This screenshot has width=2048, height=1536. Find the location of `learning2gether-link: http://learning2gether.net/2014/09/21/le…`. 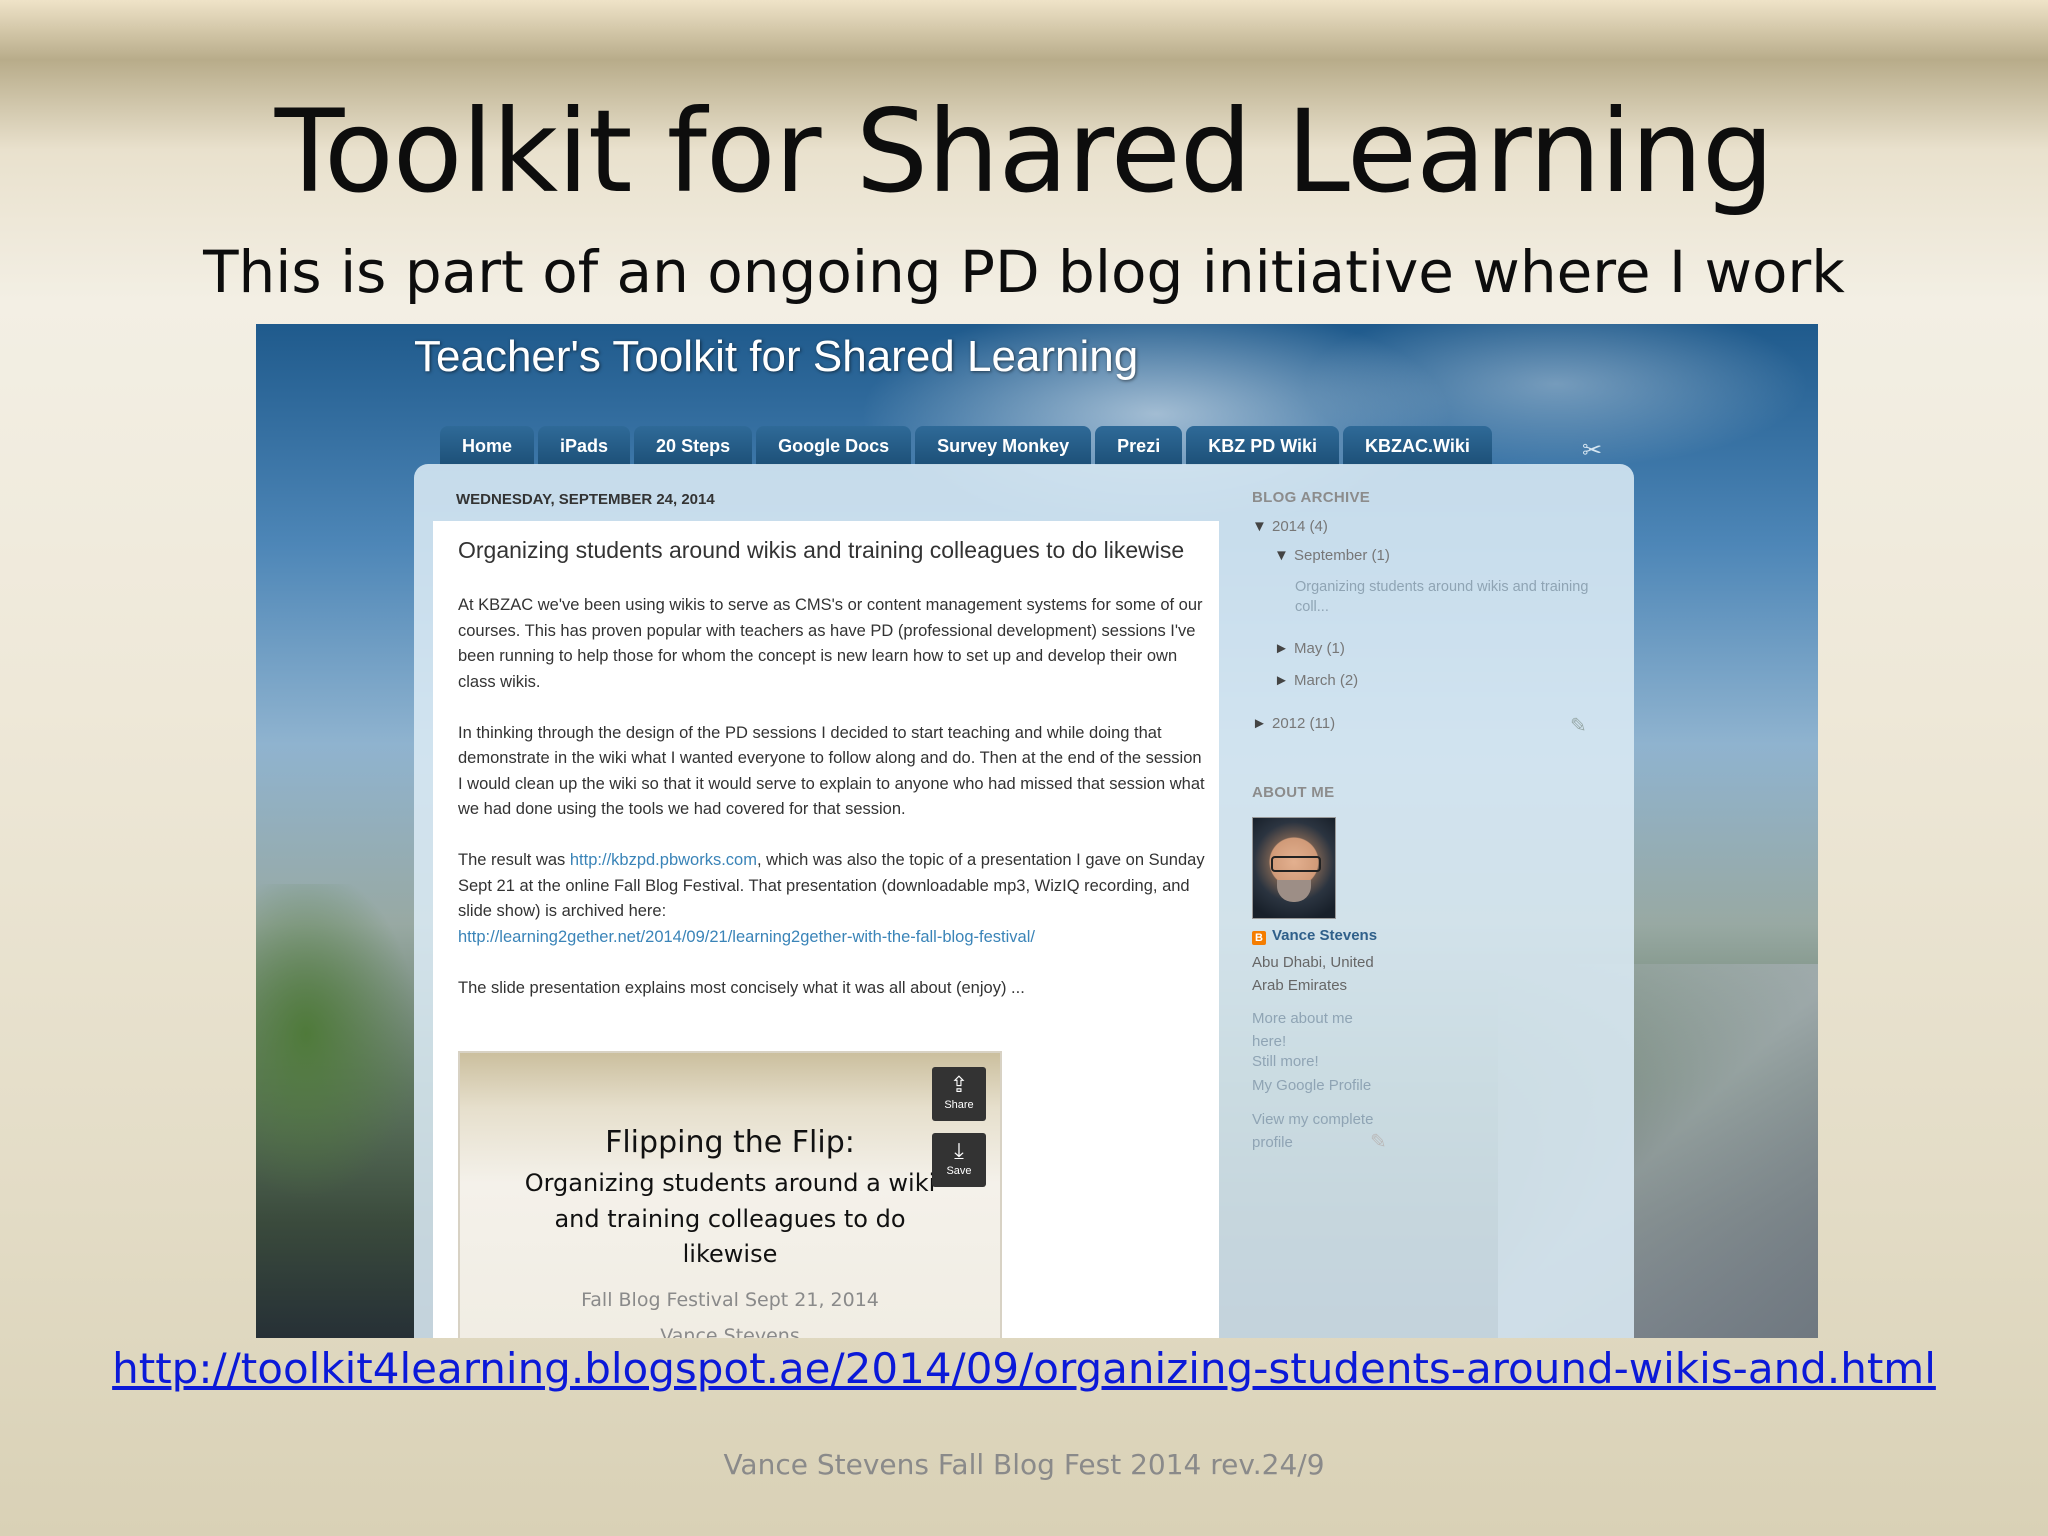

learning2gether-link: http://learning2gether.net/2014/09/21/le… is located at coordinates (746, 937).